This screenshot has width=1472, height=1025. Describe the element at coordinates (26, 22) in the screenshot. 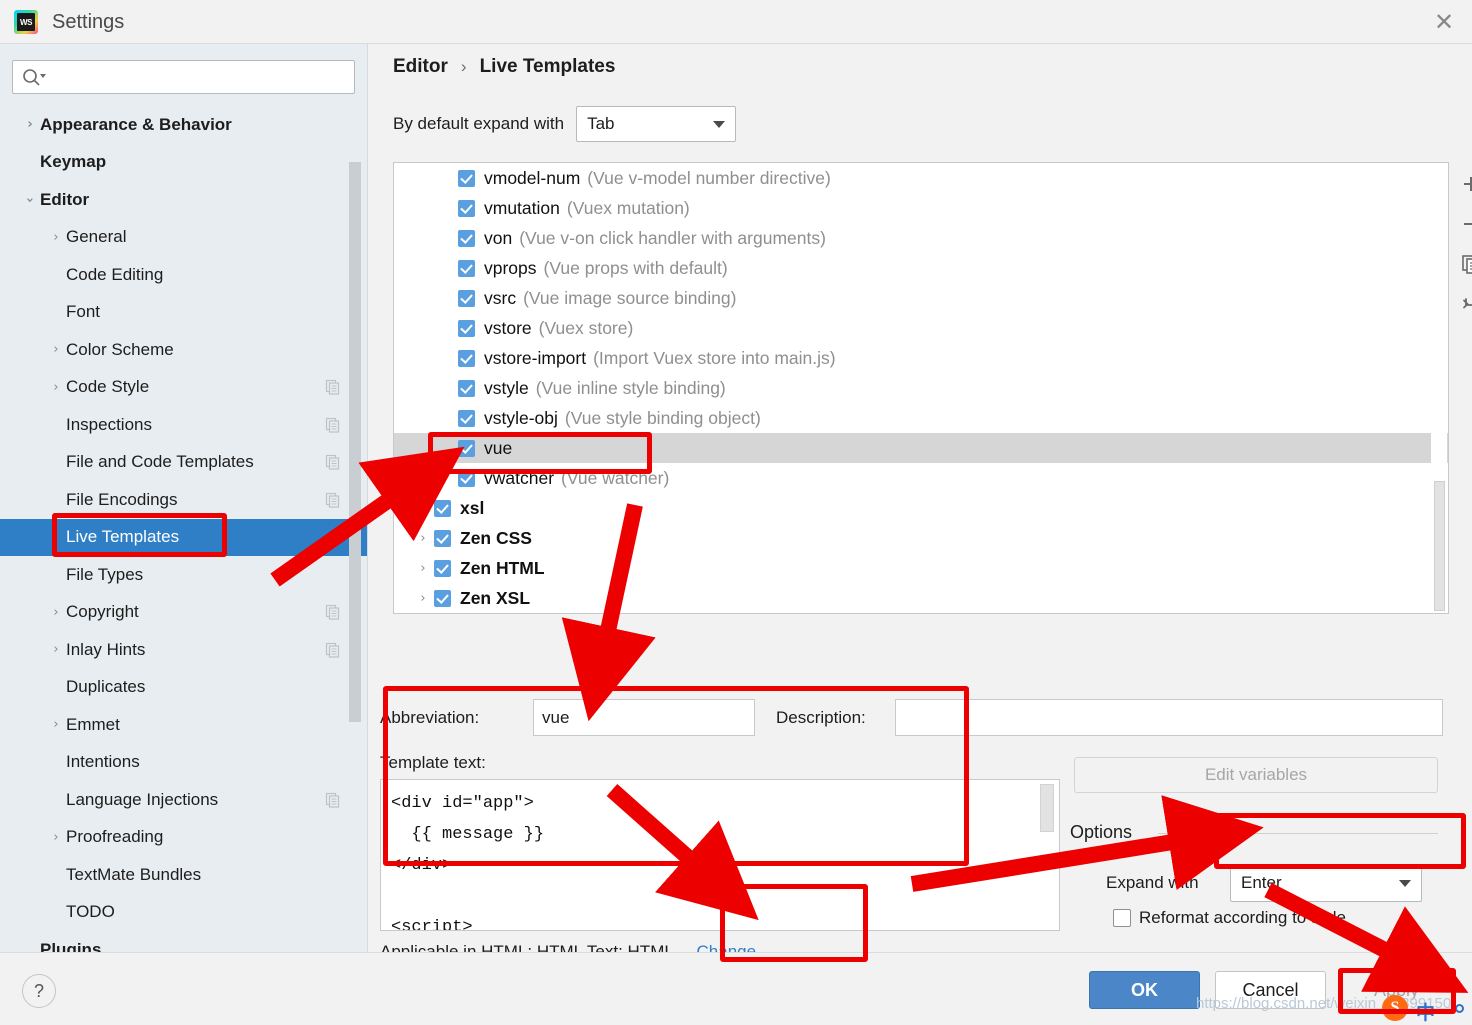

I see `webstorm-logo` at that location.